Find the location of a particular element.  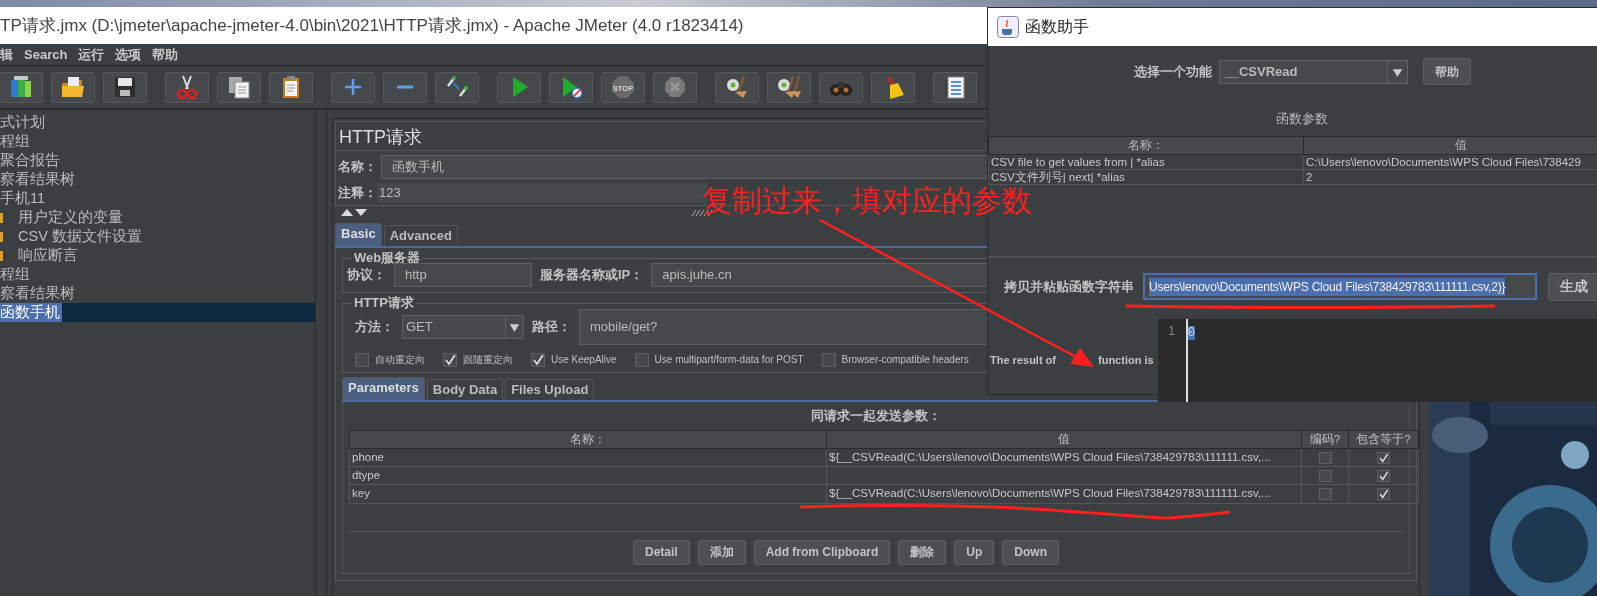

table-cell: CSV file to get values from | *alias is located at coordinates (1146, 162).